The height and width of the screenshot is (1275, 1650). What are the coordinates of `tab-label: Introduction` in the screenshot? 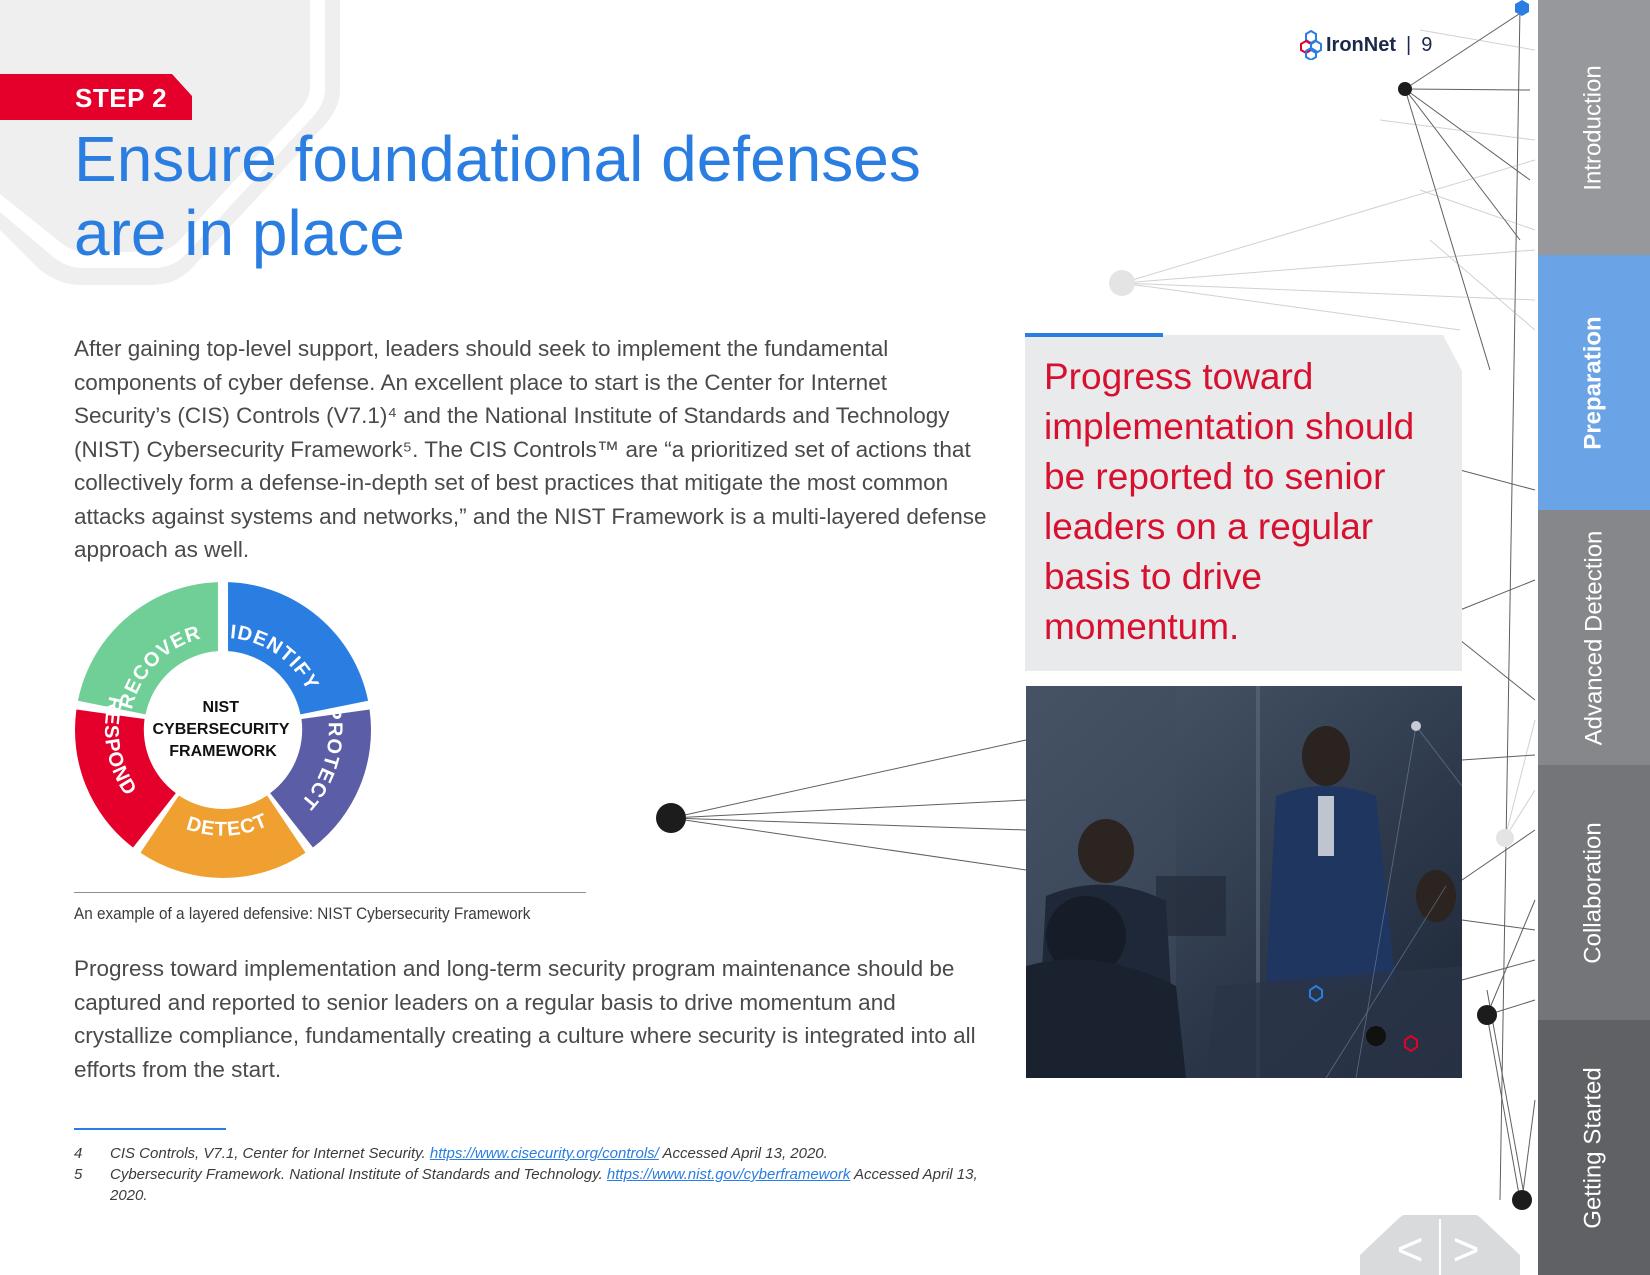 It's located at (1594, 127).